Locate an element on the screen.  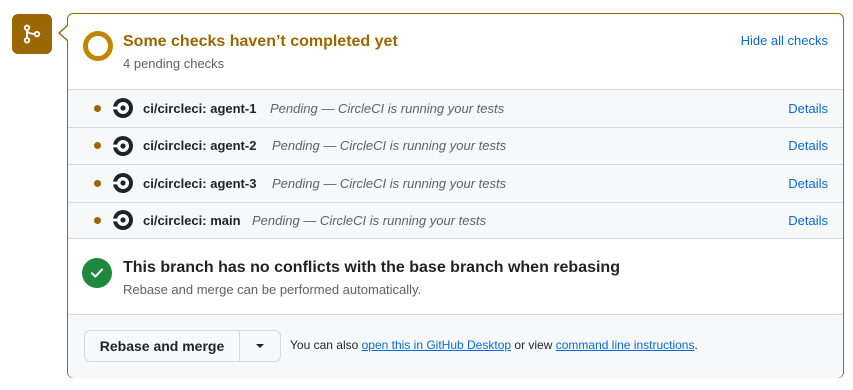
open-in-desktop-link: open this in GitHub Desktop is located at coordinates (436, 345).